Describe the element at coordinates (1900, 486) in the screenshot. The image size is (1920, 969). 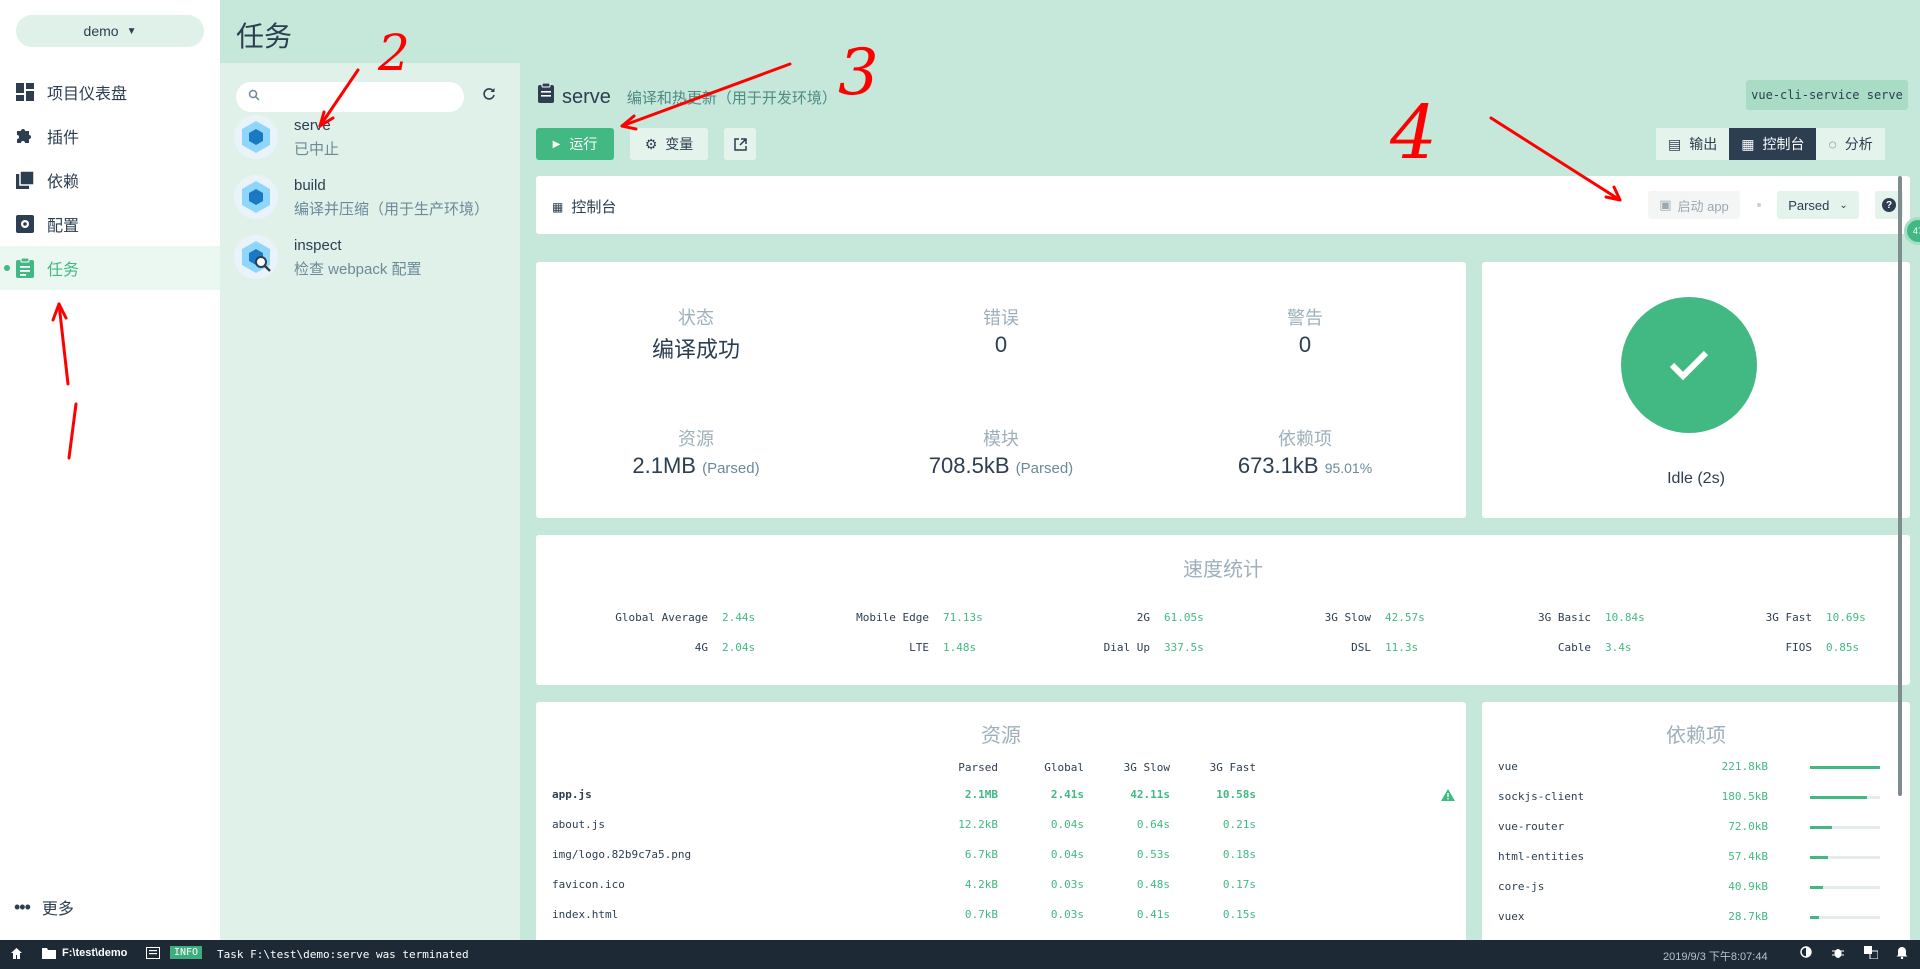
I see `scrollbar` at that location.